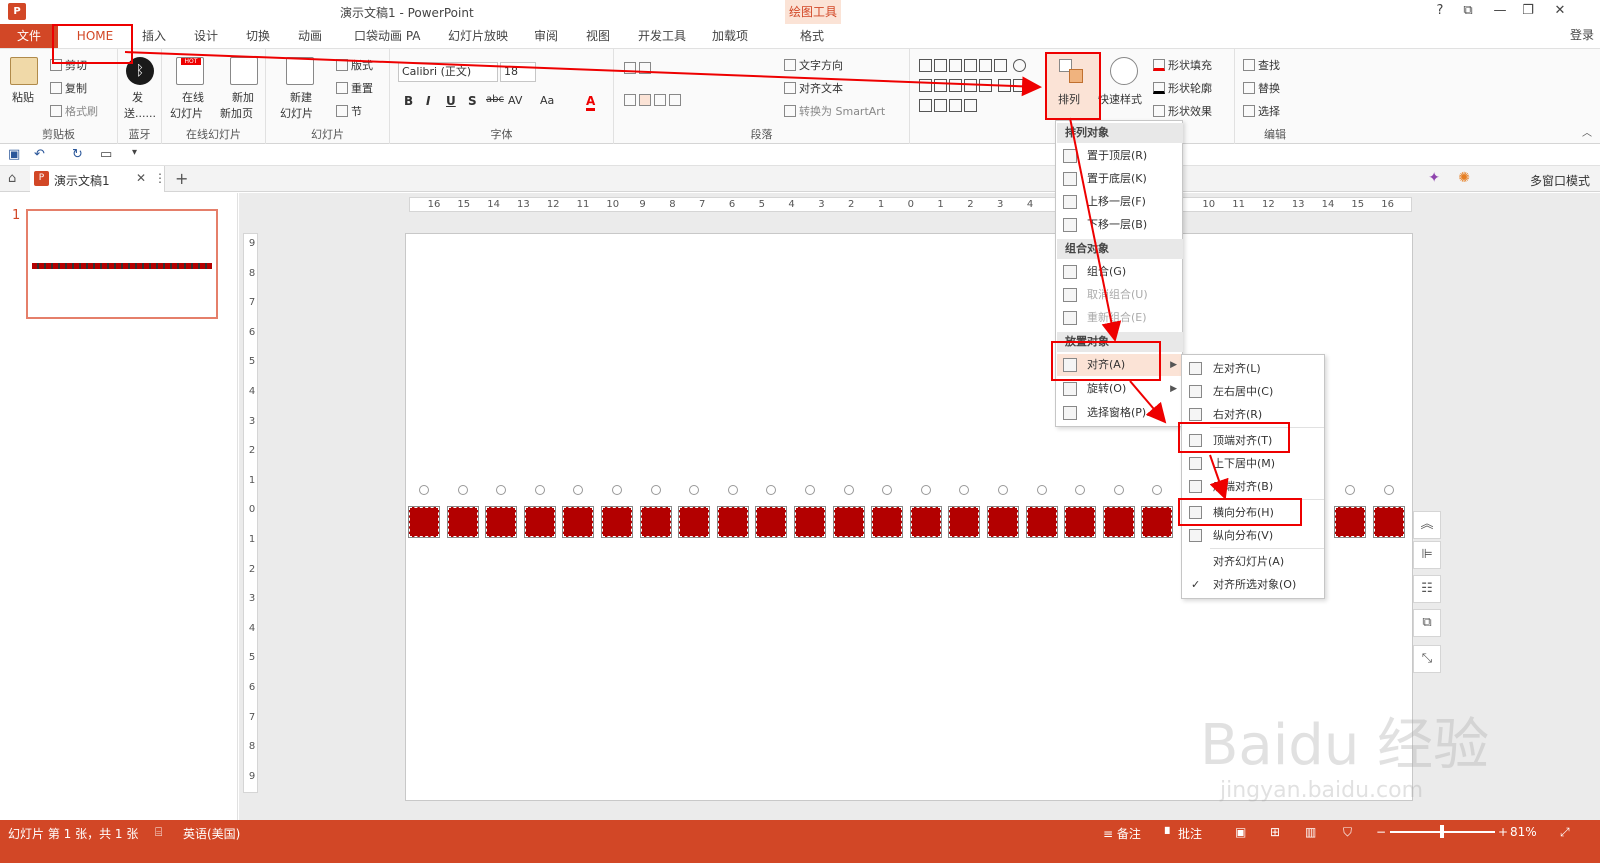  What do you see at coordinates (1582, 34) in the screenshot?
I see `signin-link: 登录` at bounding box center [1582, 34].